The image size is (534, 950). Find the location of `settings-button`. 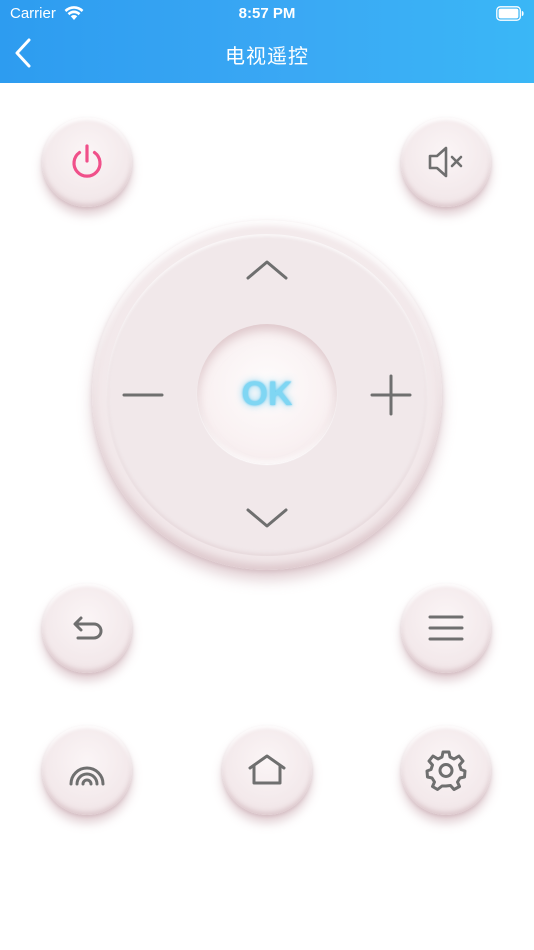

settings-button is located at coordinates (446, 770).